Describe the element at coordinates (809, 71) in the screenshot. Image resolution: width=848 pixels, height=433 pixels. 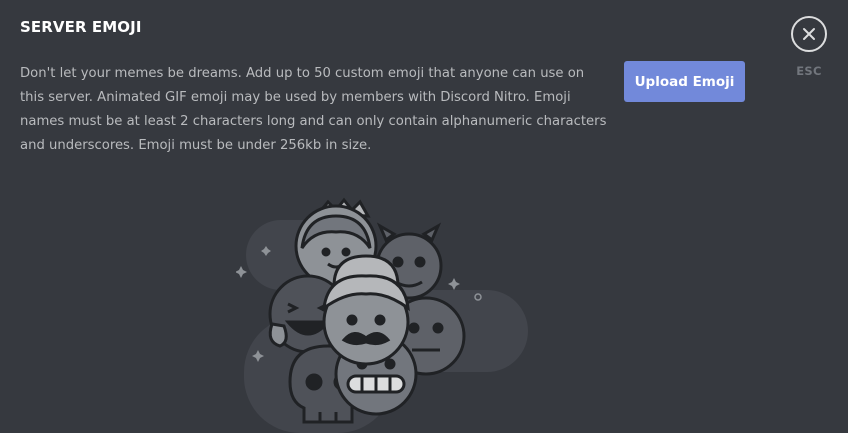
I see `esc-label: ESC` at that location.